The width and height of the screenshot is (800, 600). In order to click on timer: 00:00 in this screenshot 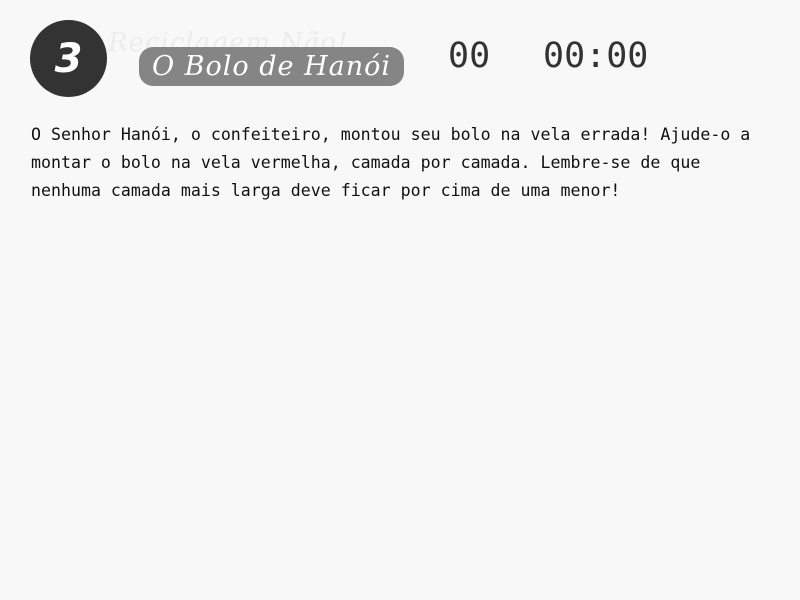, I will do `click(596, 56)`.